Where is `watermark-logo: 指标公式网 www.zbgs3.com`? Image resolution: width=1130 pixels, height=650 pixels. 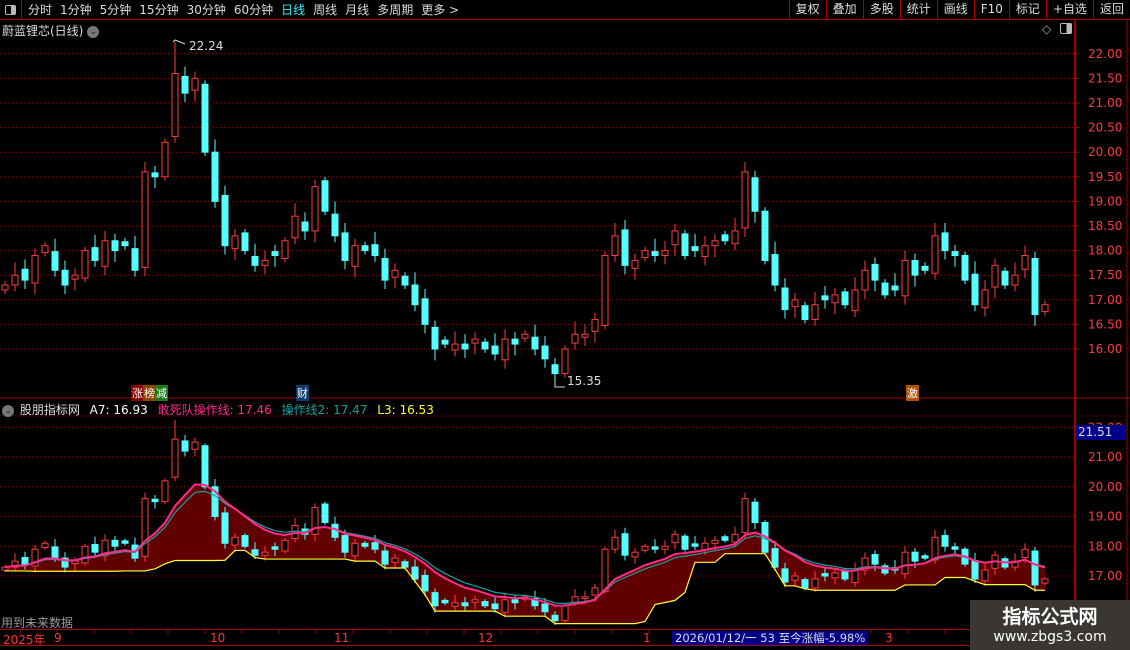 watermark-logo: 指标公式网 www.zbgs3.com is located at coordinates (1050, 625).